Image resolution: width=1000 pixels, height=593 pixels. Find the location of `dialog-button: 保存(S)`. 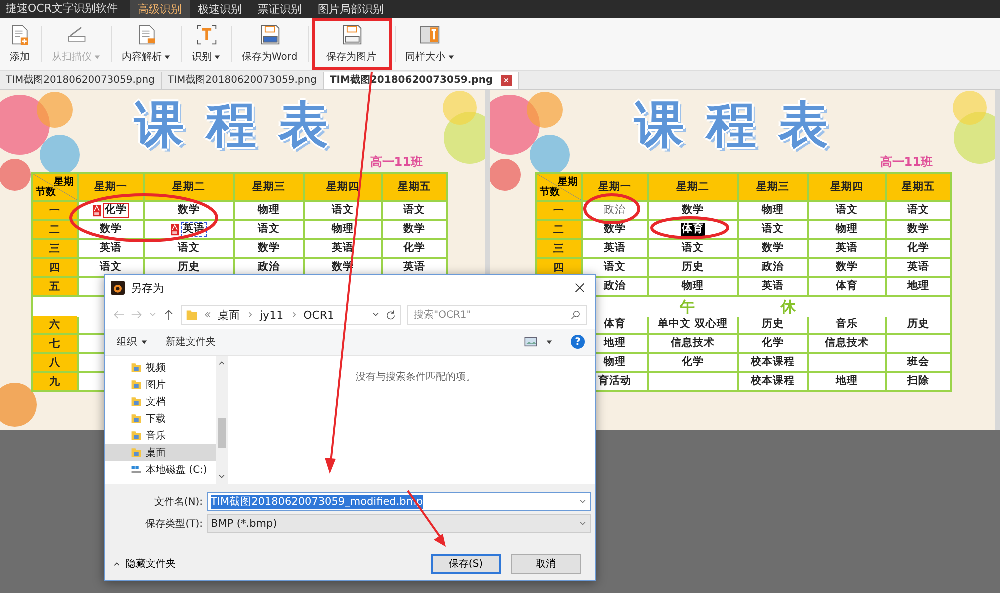

dialog-button: 保存(S) is located at coordinates (466, 564).